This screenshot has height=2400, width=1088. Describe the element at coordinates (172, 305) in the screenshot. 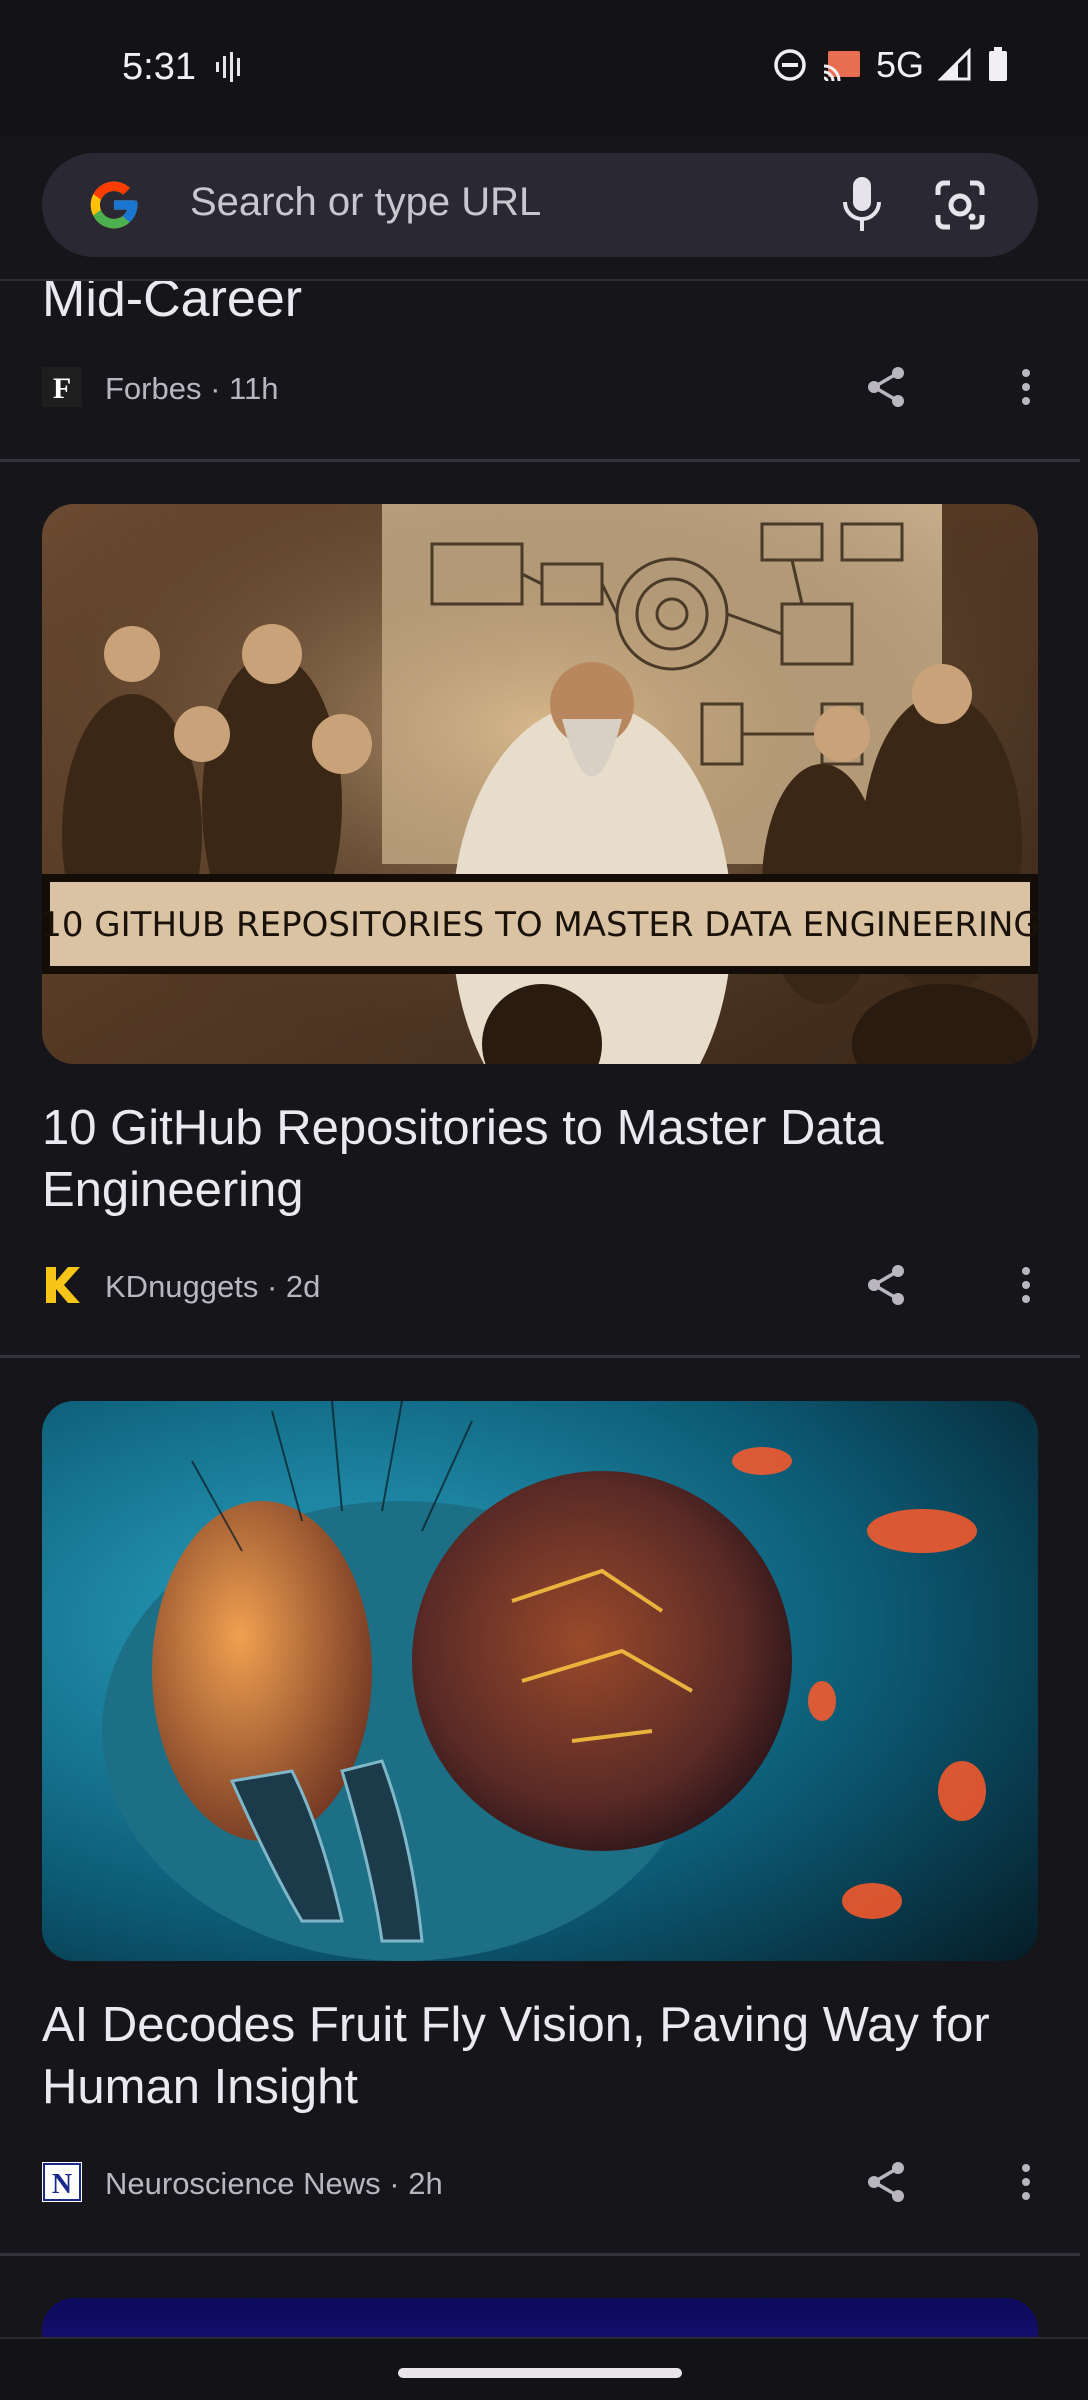

I see `article-title: Mid-Career` at that location.